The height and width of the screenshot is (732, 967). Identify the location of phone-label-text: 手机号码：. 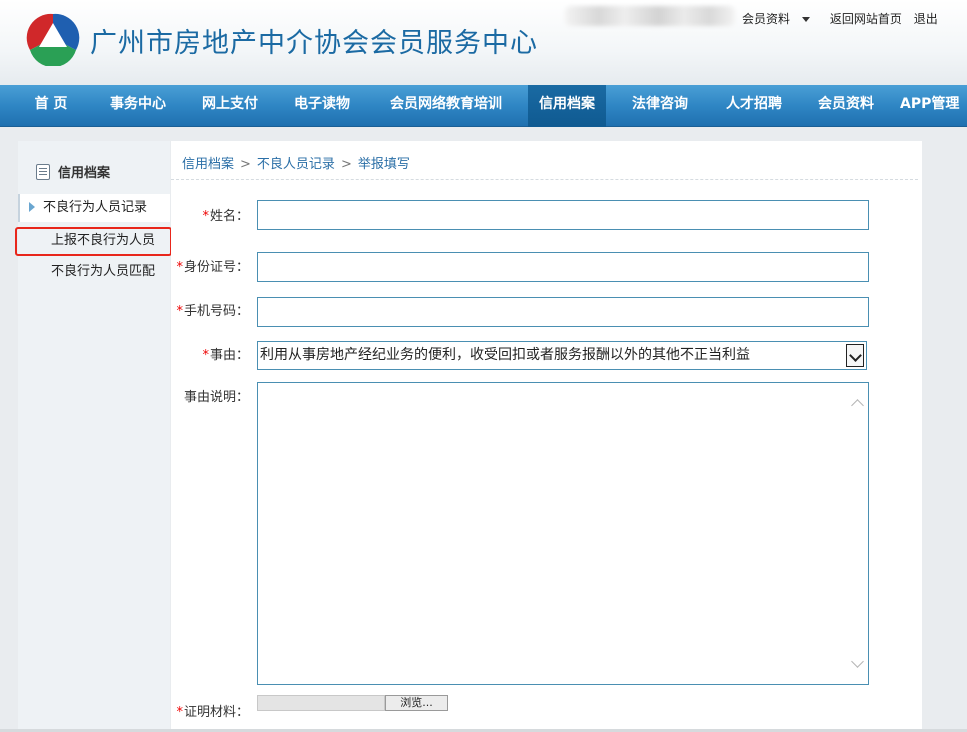
(216, 311).